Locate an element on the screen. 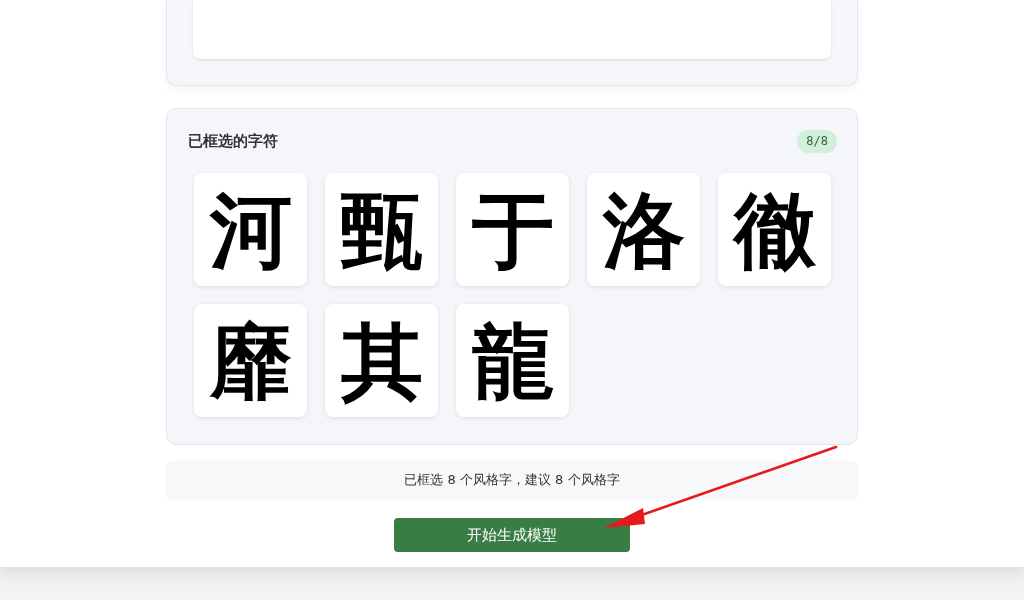 The width and height of the screenshot is (1024, 600). status-bar: 已框选 8 个风格字，建议 8 个风格字 is located at coordinates (512, 480).